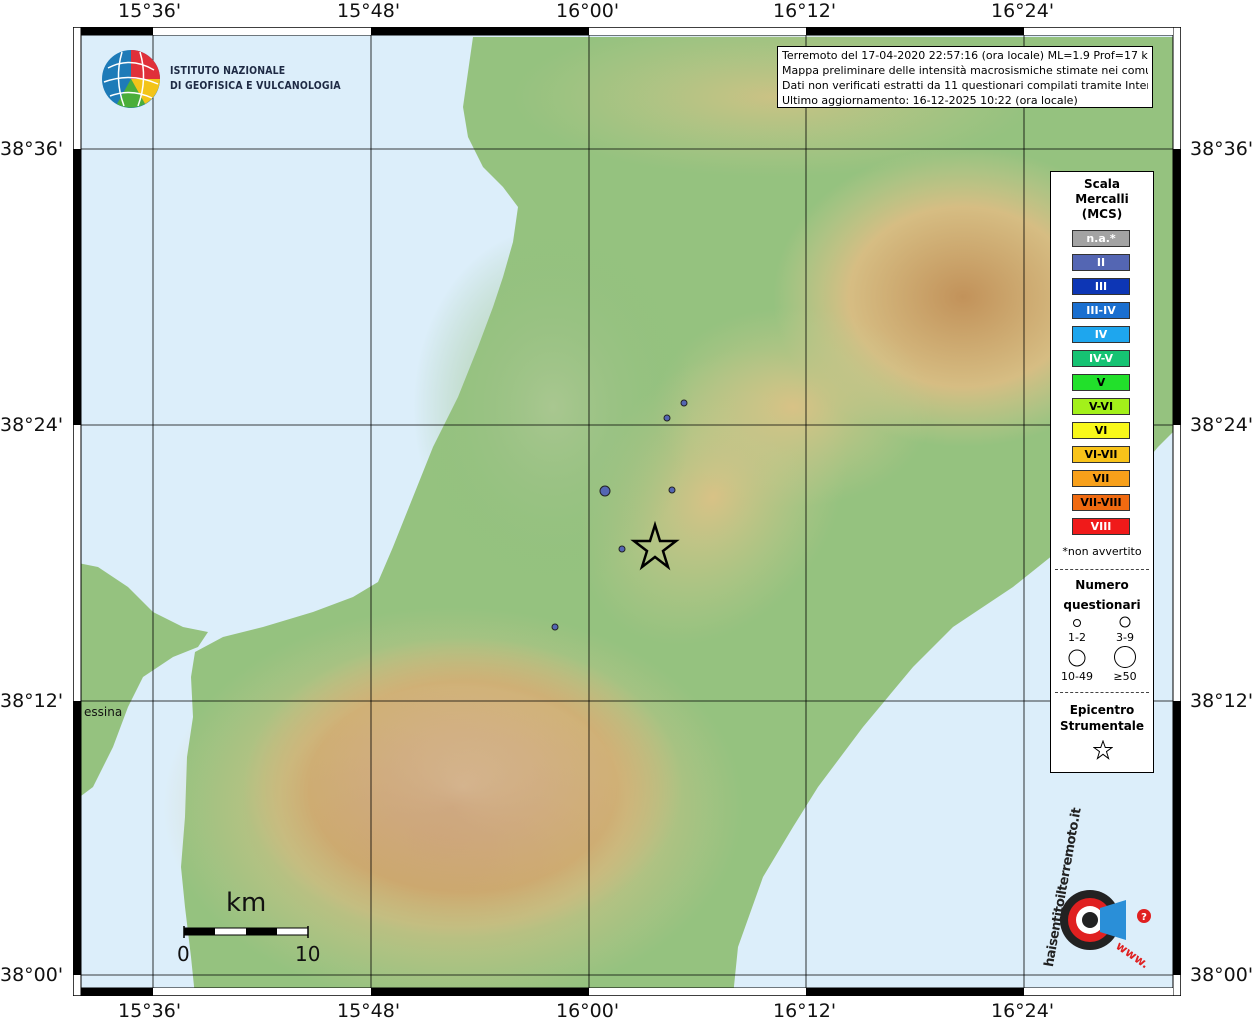 Image resolution: width=1254 pixels, height=1024 pixels. What do you see at coordinates (1102, 199) in the screenshot?
I see `legend-title-2: Mercalli` at bounding box center [1102, 199].